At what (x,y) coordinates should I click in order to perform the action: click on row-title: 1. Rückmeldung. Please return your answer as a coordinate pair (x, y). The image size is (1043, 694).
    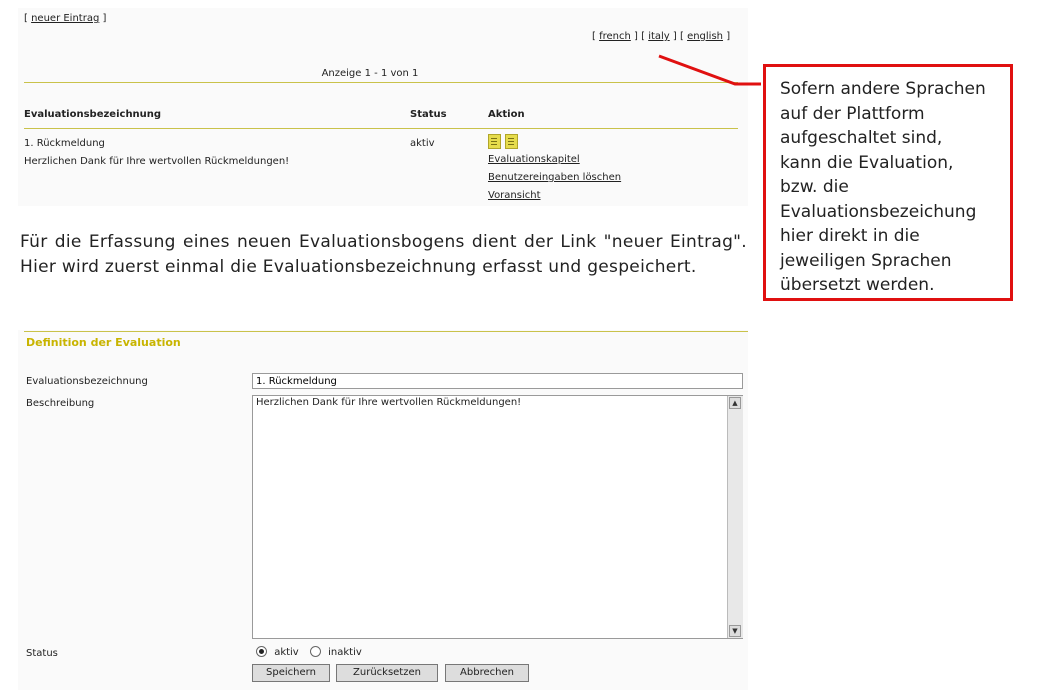
    Looking at the image, I should click on (64, 143).